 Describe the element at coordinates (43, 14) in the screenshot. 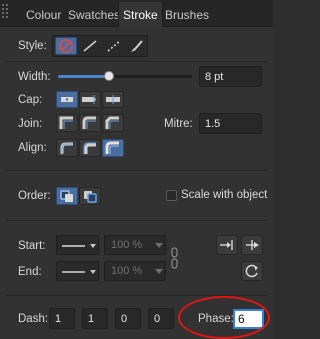

I see `tab-colour: Colour` at that location.